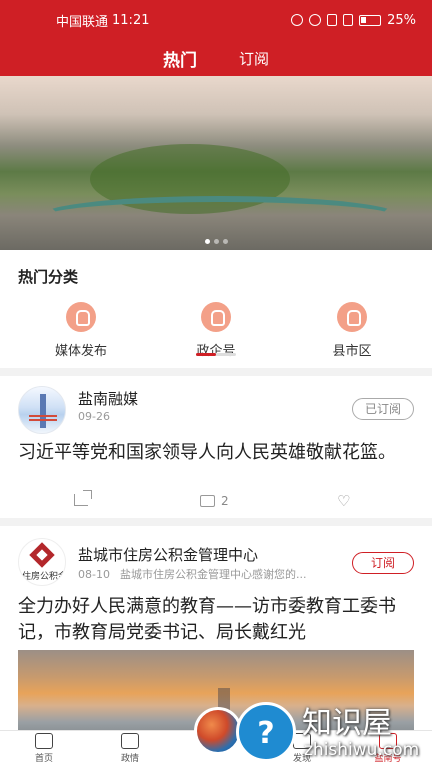 The height and width of the screenshot is (768, 432). What do you see at coordinates (82, 22) in the screenshot?
I see `carrier-name: 中国联通` at bounding box center [82, 22].